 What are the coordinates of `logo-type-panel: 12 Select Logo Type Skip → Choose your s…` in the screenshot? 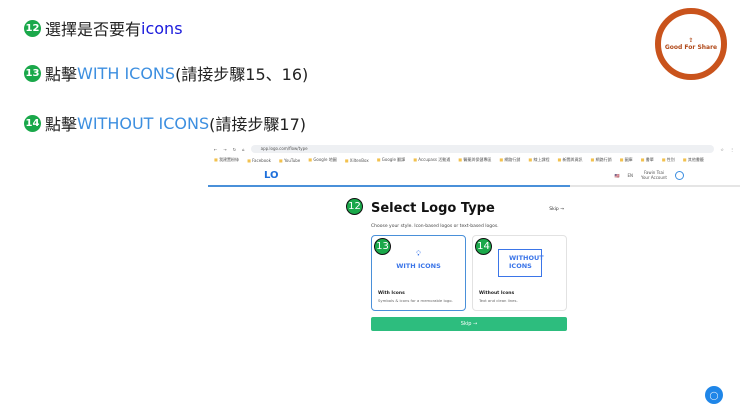 It's located at (456, 264).